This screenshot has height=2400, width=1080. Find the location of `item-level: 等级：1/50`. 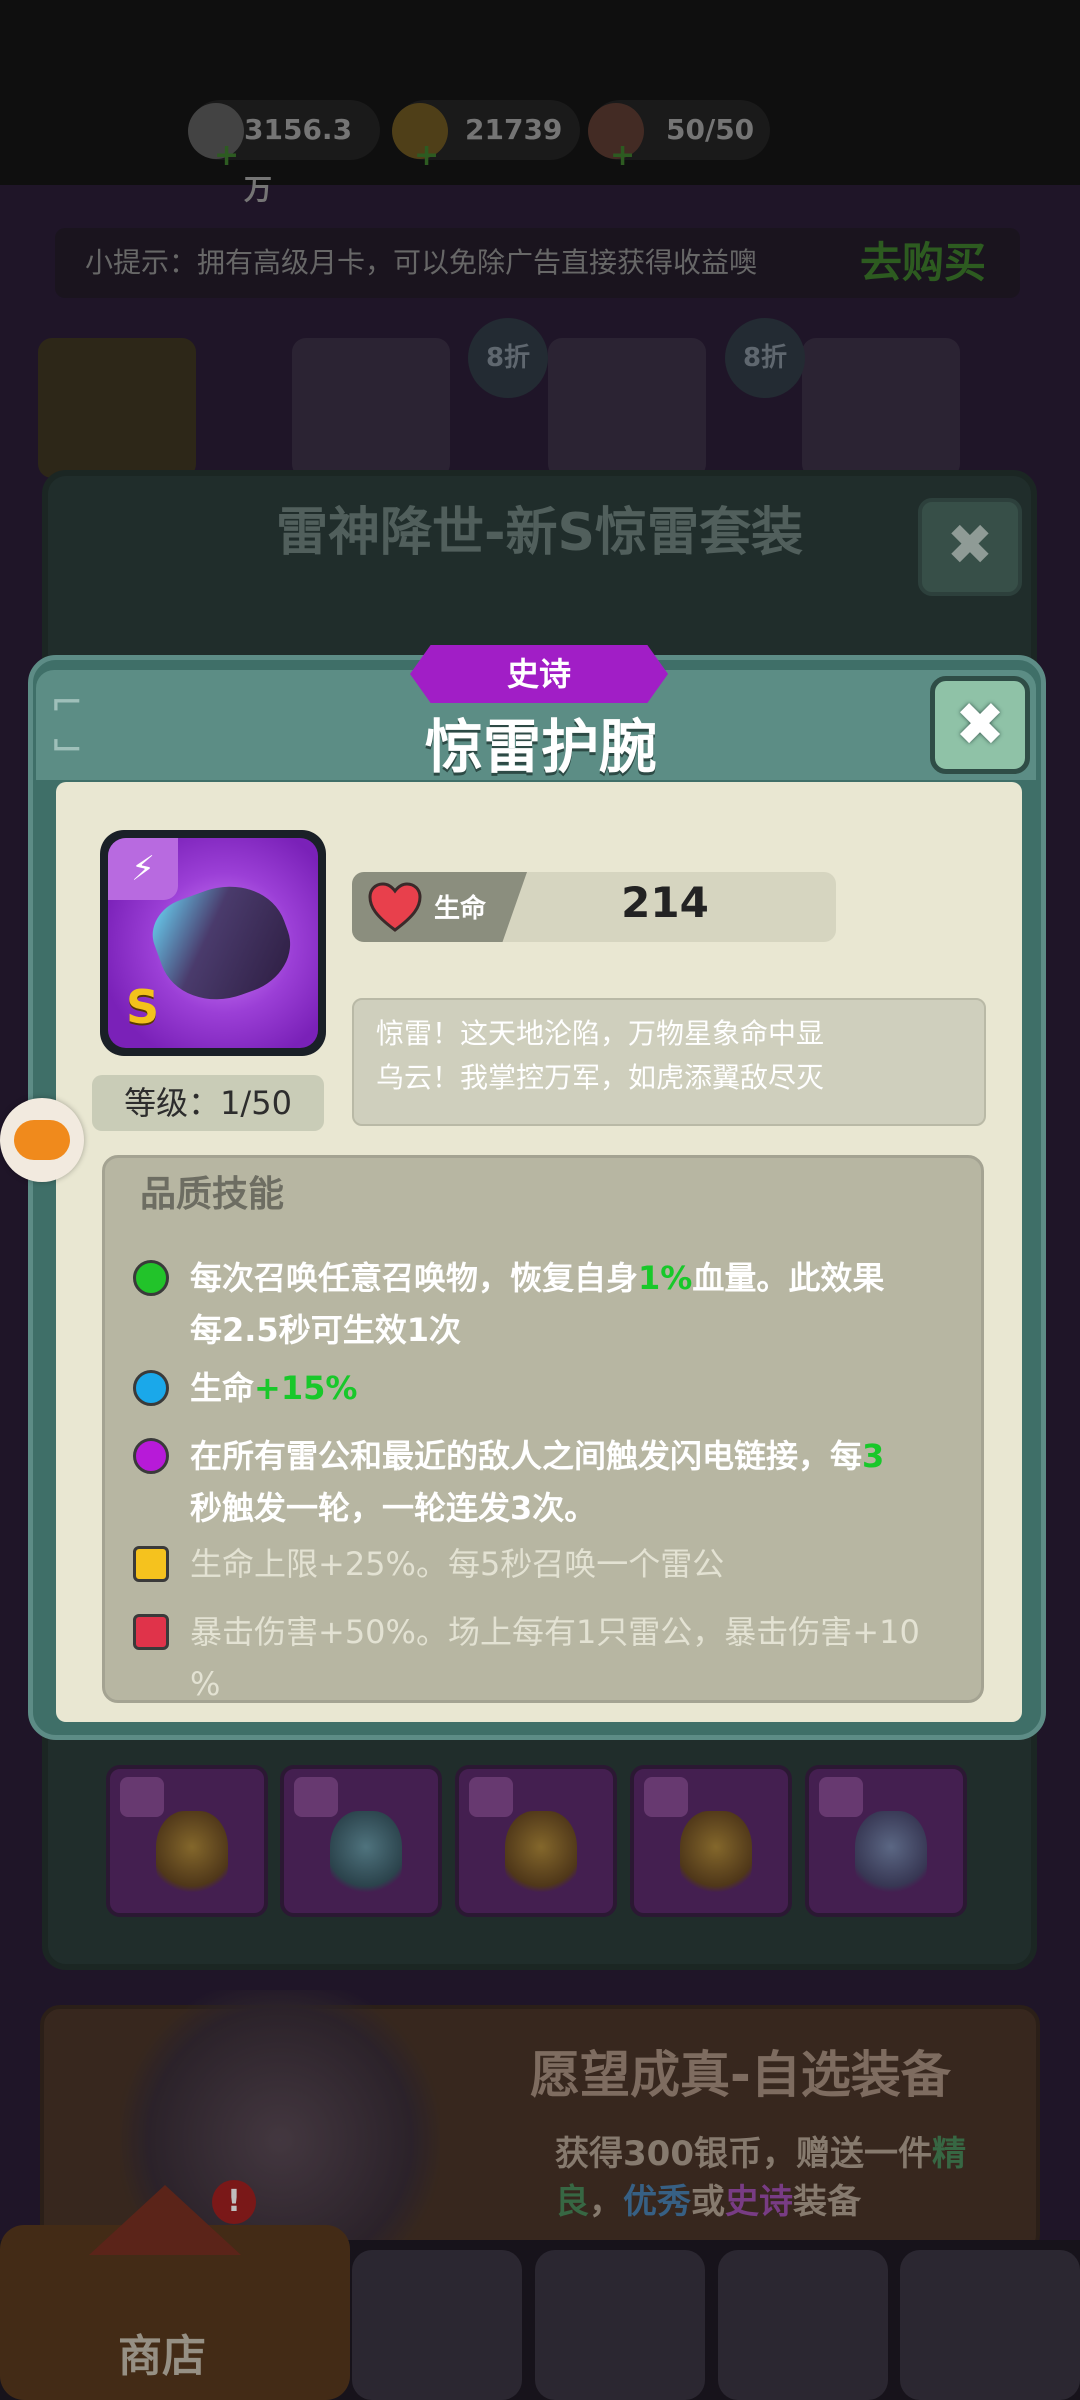

item-level: 等级：1/50 is located at coordinates (208, 1103).